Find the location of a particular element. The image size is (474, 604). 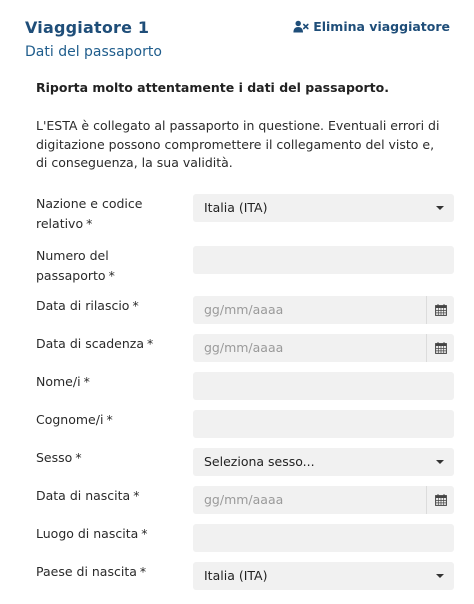

field-label: Nazione e codice relativo * is located at coordinates (89, 213).